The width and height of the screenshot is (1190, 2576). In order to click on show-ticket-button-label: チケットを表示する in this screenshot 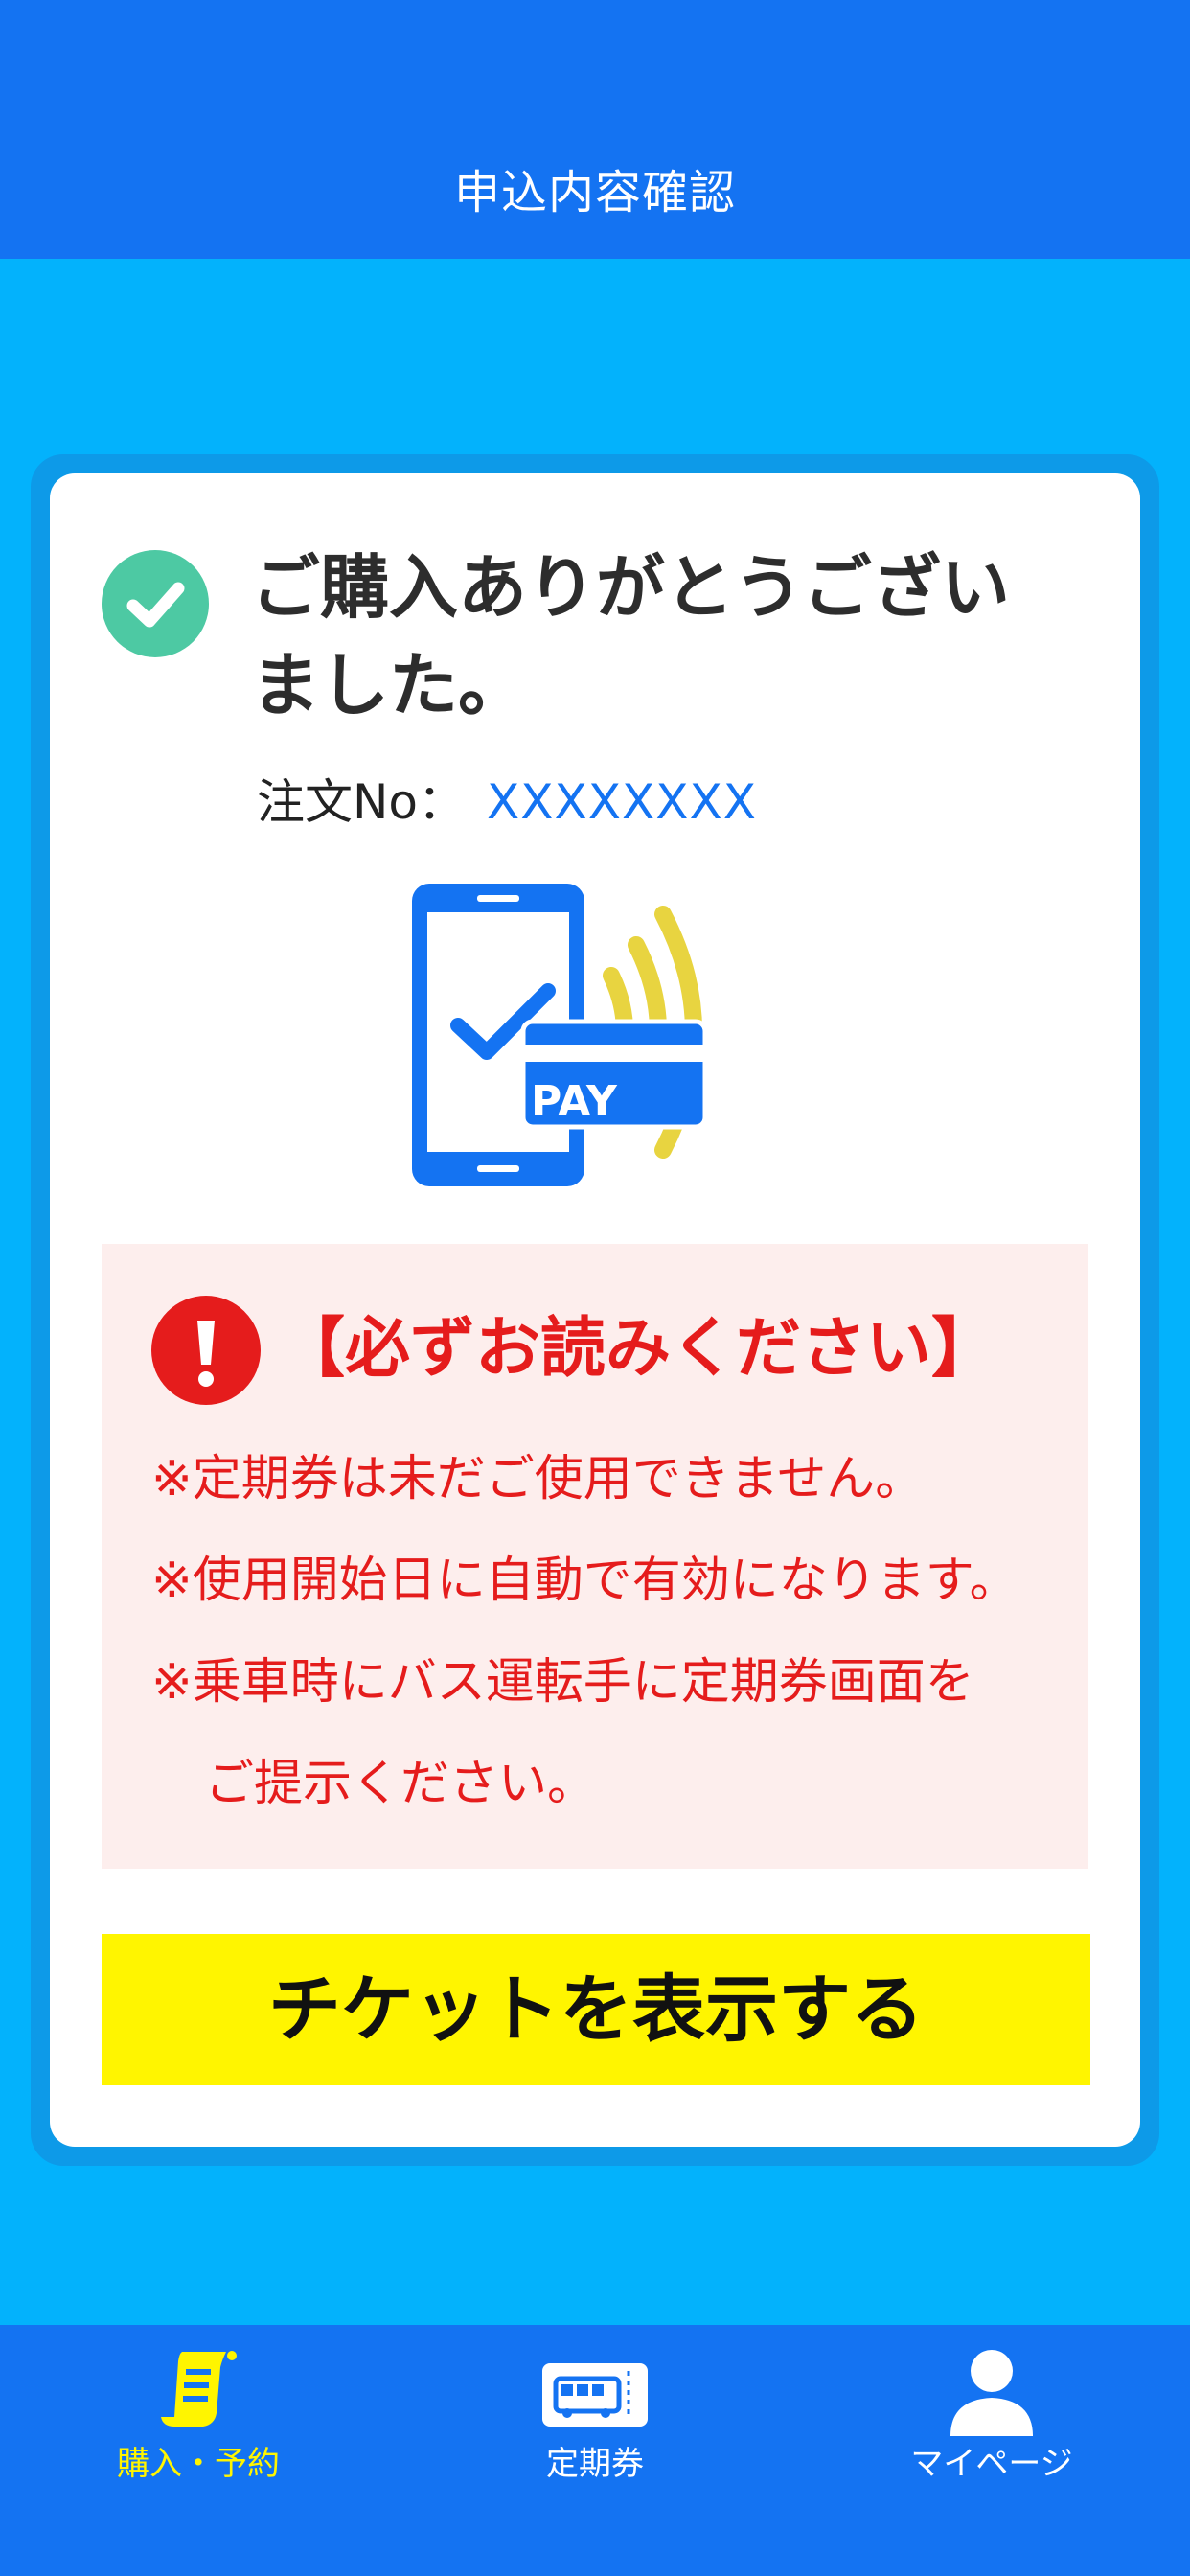, I will do `click(596, 2009)`.